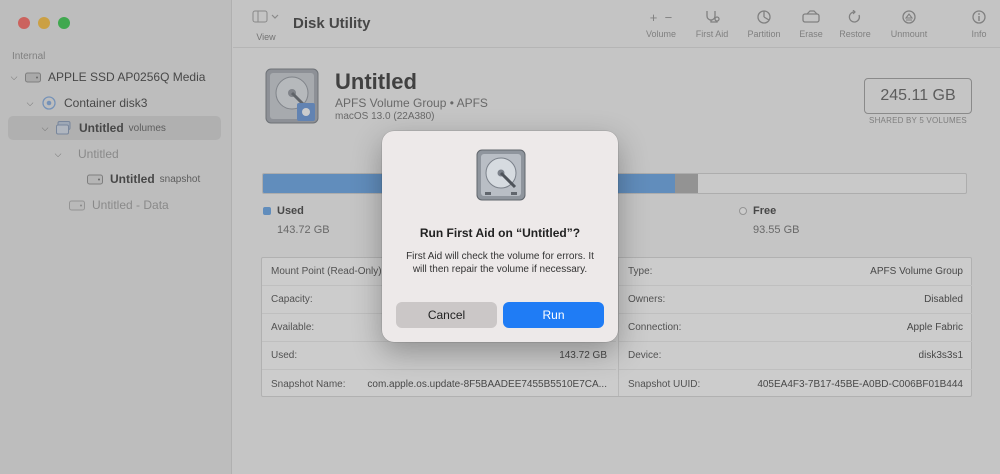 The image size is (1000, 474). I want to click on run-button: Run, so click(553, 315).